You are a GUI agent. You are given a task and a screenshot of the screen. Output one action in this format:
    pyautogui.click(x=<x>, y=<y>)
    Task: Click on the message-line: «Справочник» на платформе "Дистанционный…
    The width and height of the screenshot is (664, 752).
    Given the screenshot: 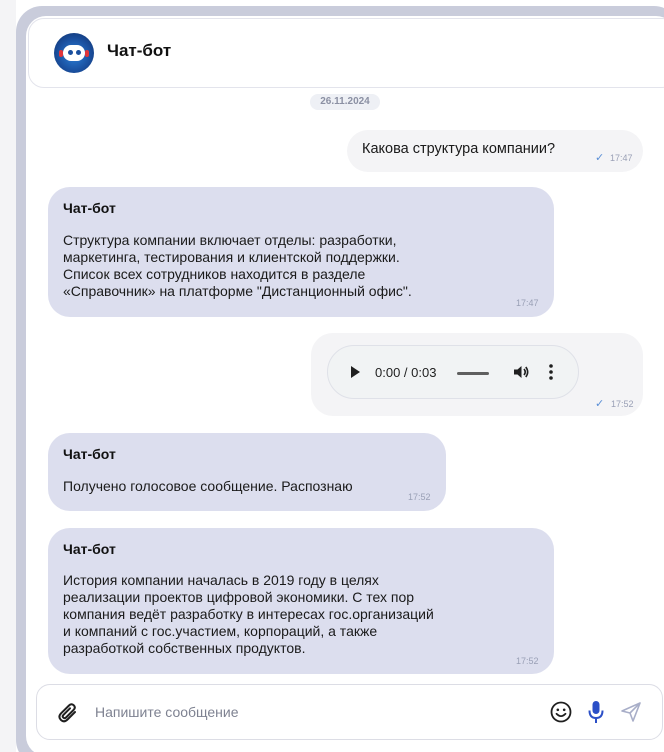 What is the action you would take?
    pyautogui.click(x=237, y=291)
    